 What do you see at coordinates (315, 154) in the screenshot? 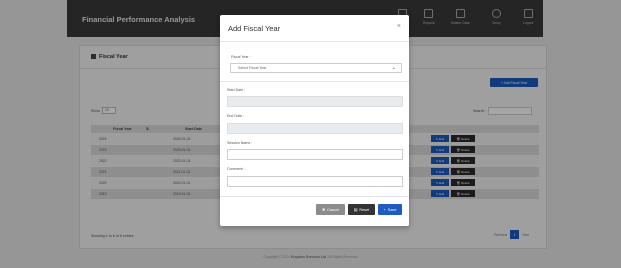
I see `session-name-field` at bounding box center [315, 154].